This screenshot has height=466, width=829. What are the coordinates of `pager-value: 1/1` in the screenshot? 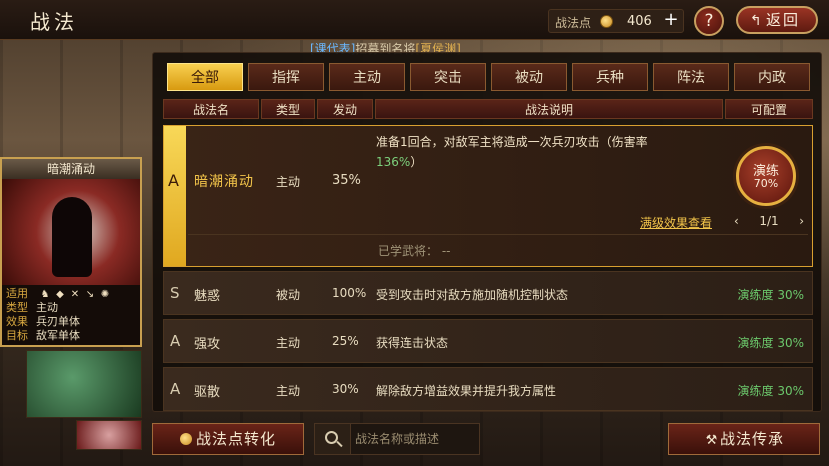 It's located at (769, 221).